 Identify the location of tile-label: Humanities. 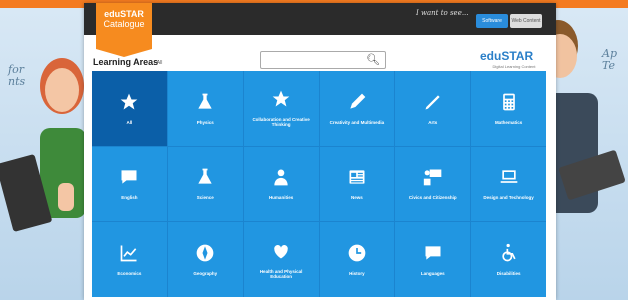
(281, 198).